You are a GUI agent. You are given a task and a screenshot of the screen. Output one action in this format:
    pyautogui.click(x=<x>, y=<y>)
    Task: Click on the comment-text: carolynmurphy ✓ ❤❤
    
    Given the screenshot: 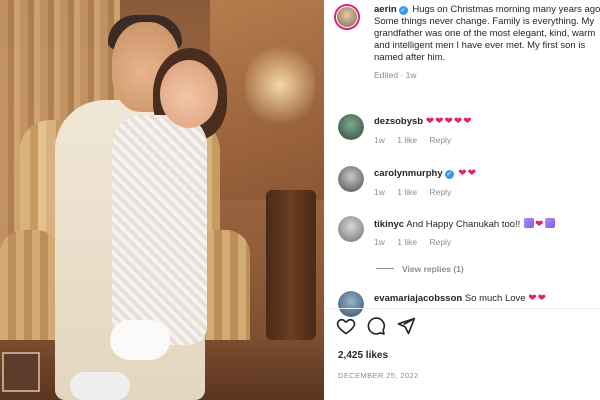 What is the action you would take?
    pyautogui.click(x=425, y=173)
    